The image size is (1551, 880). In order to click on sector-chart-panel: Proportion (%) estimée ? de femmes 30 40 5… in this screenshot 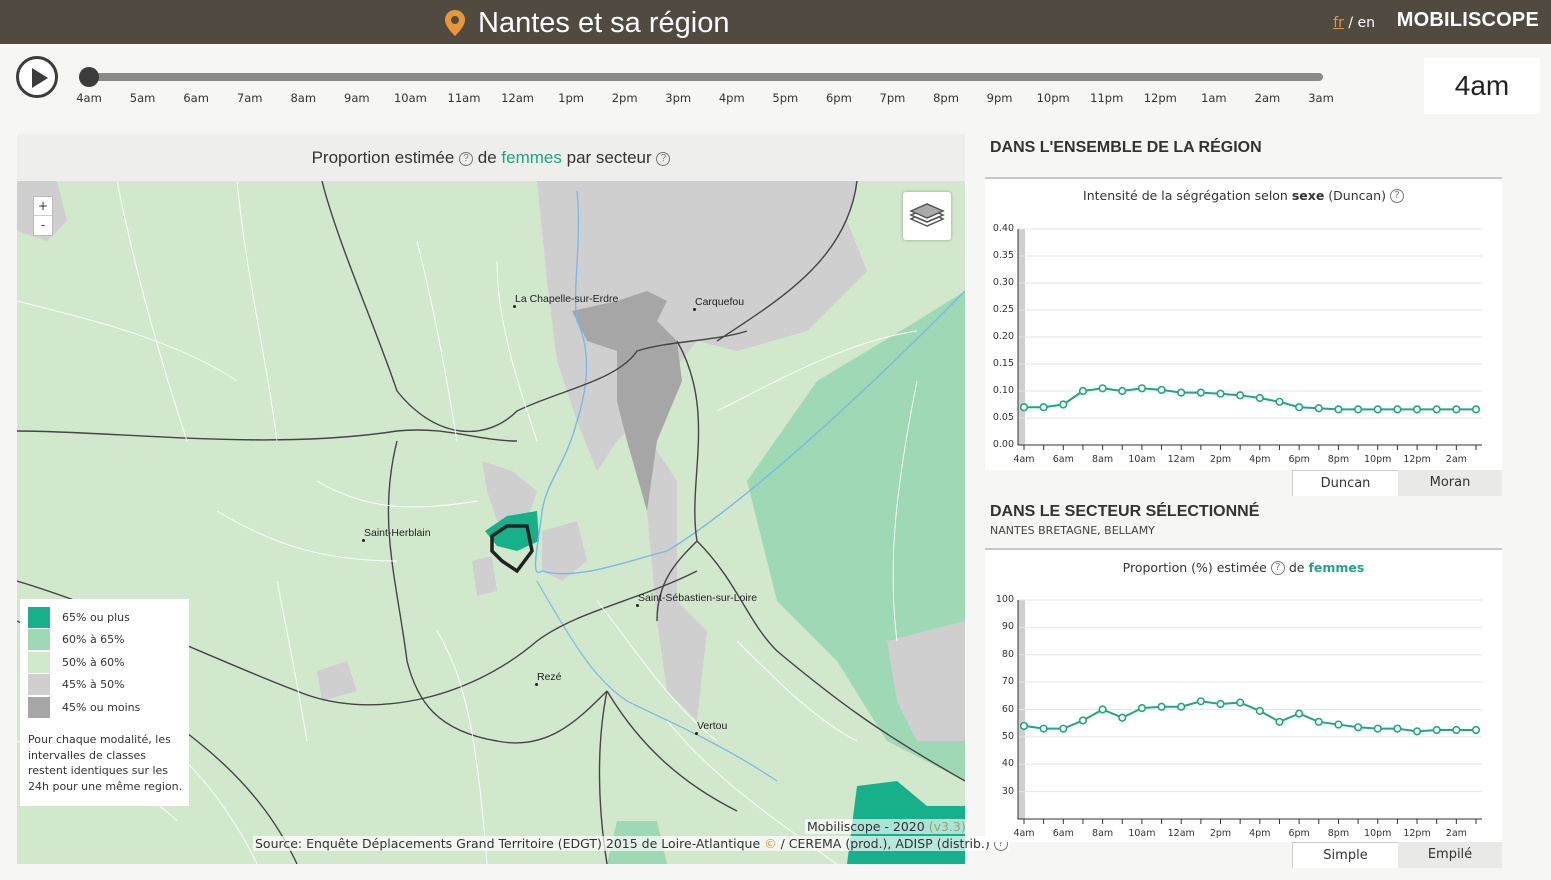, I will do `click(1243, 695)`.